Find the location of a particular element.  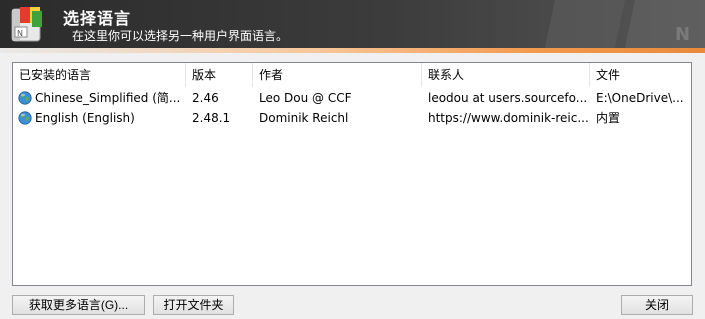

close-button: 关闭 is located at coordinates (657, 305).